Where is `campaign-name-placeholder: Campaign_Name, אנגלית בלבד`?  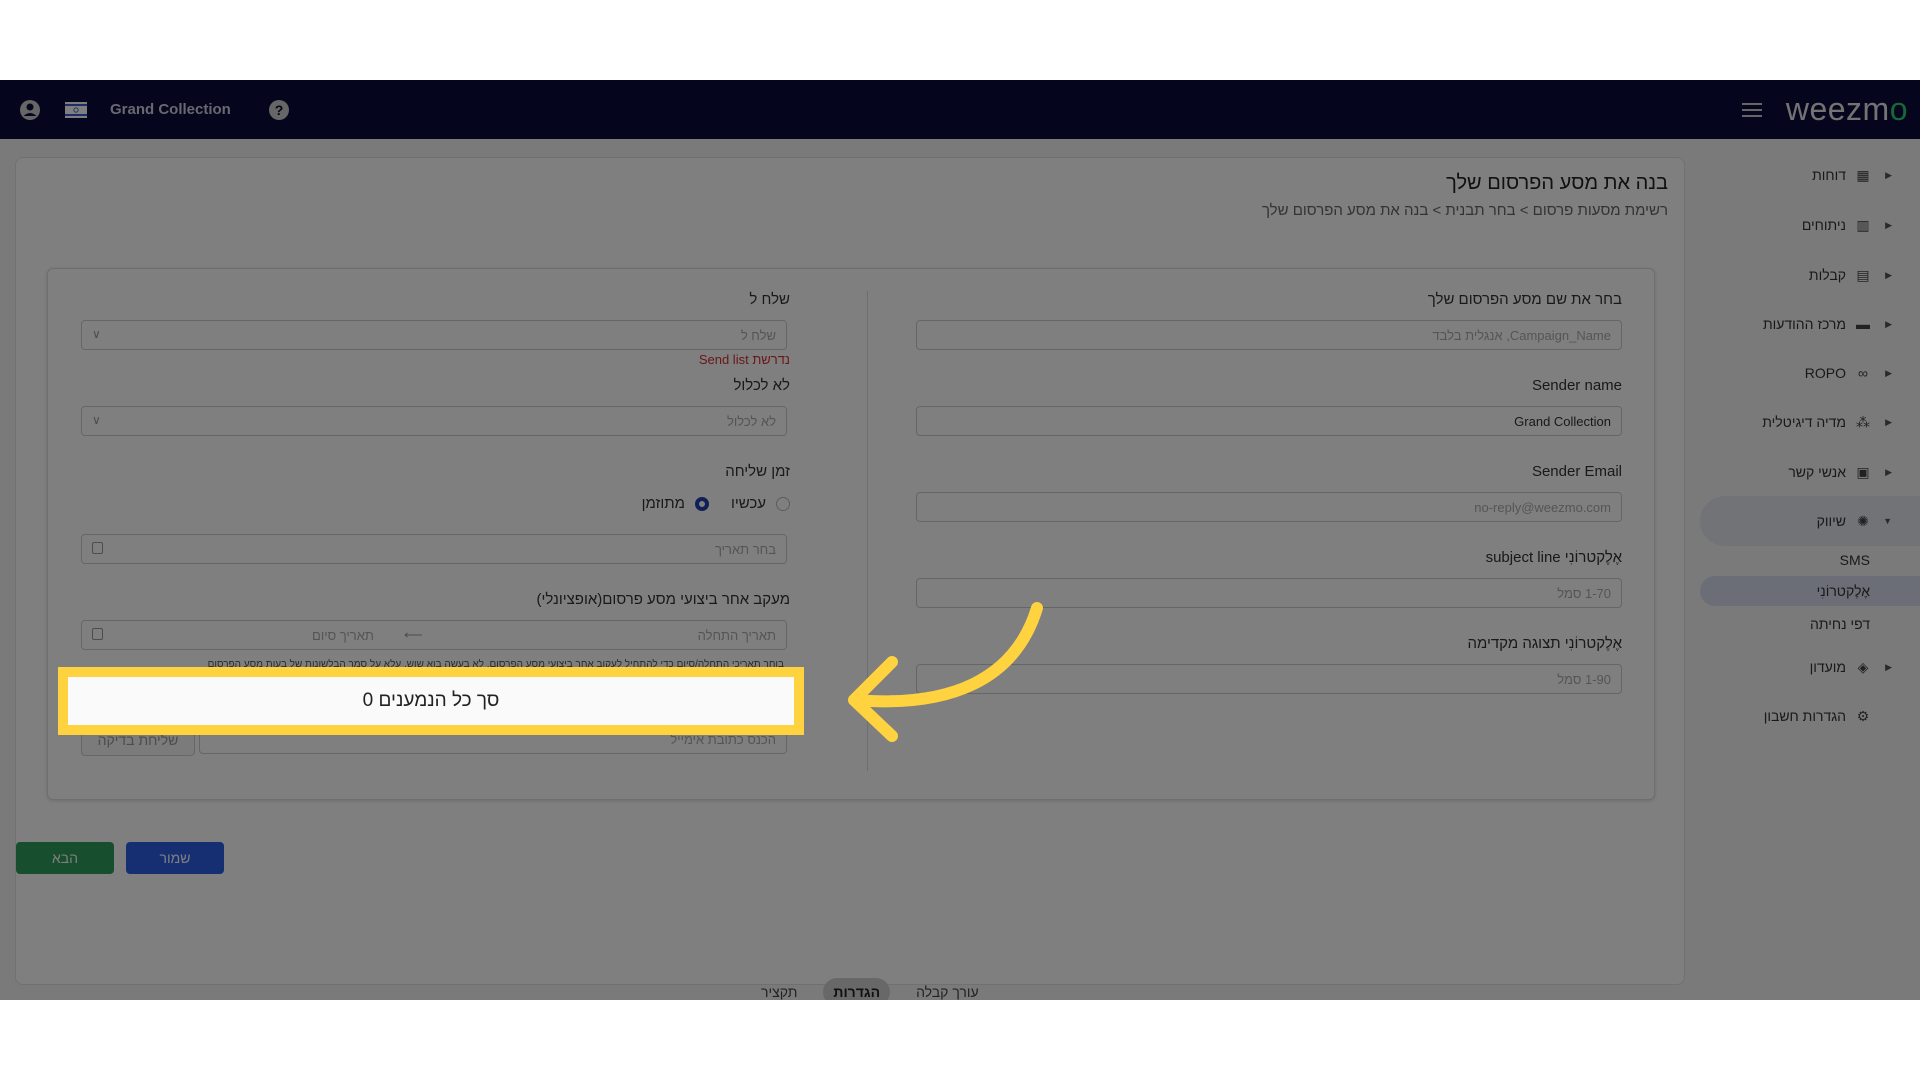
campaign-name-placeholder: Campaign_Name, אנגלית בלבד is located at coordinates (1521, 335).